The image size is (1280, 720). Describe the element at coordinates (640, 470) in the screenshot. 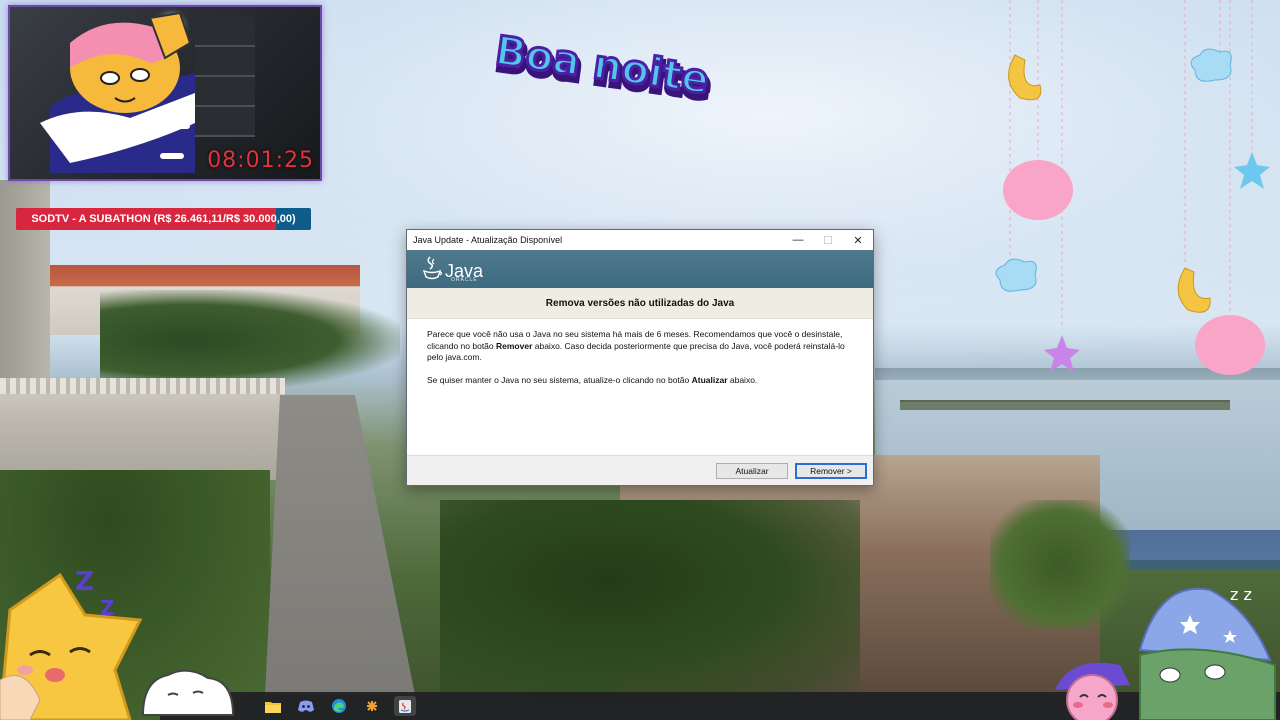

I see `dialog-footer: Atualizar Remover >` at that location.